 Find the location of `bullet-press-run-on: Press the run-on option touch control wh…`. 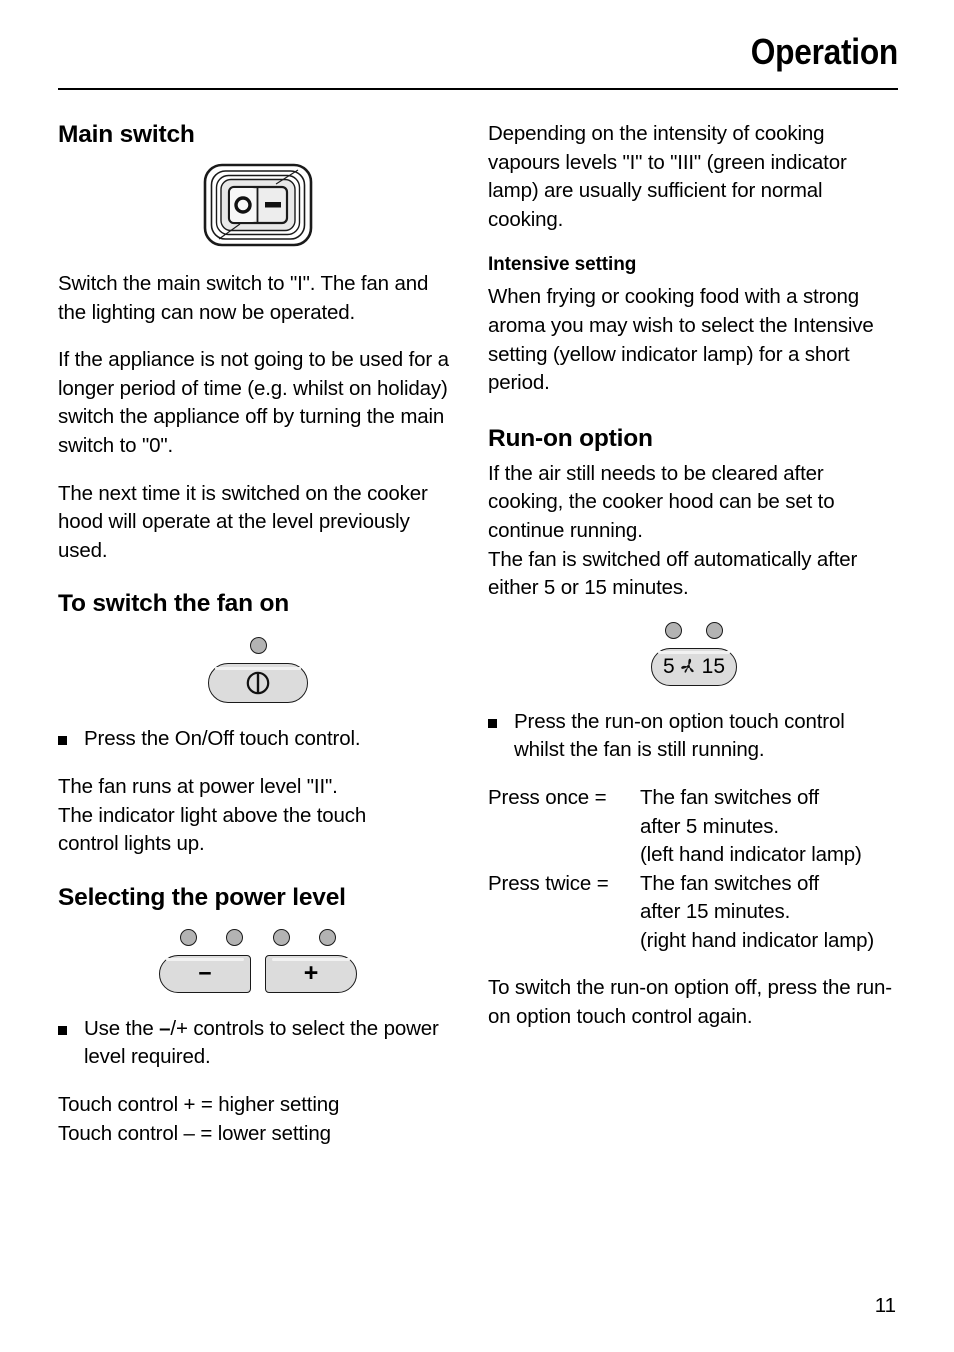

bullet-press-run-on: Press the run-on option touch control wh… is located at coordinates (694, 736).